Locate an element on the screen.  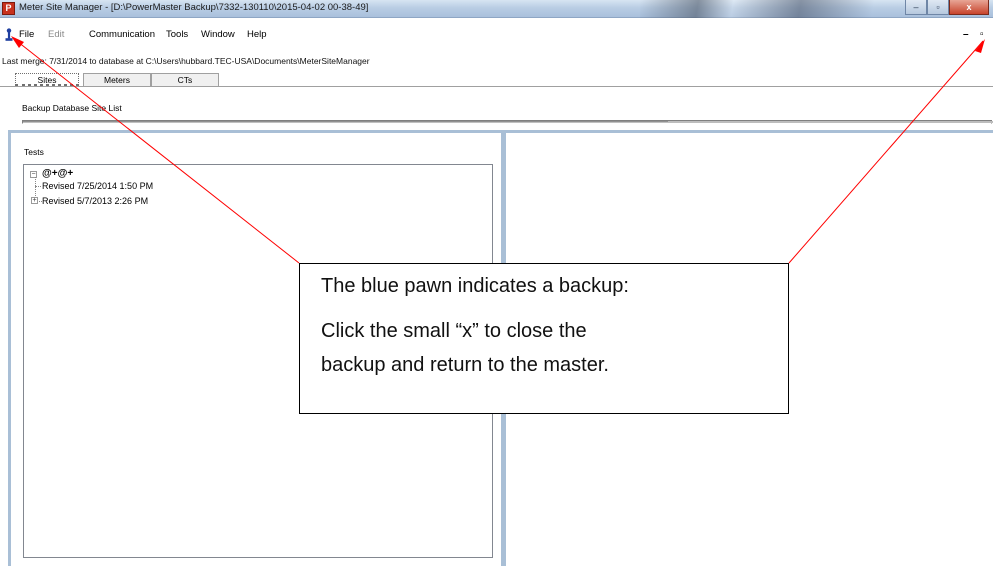
window-controls: – ▫ x is located at coordinates (947, 8).